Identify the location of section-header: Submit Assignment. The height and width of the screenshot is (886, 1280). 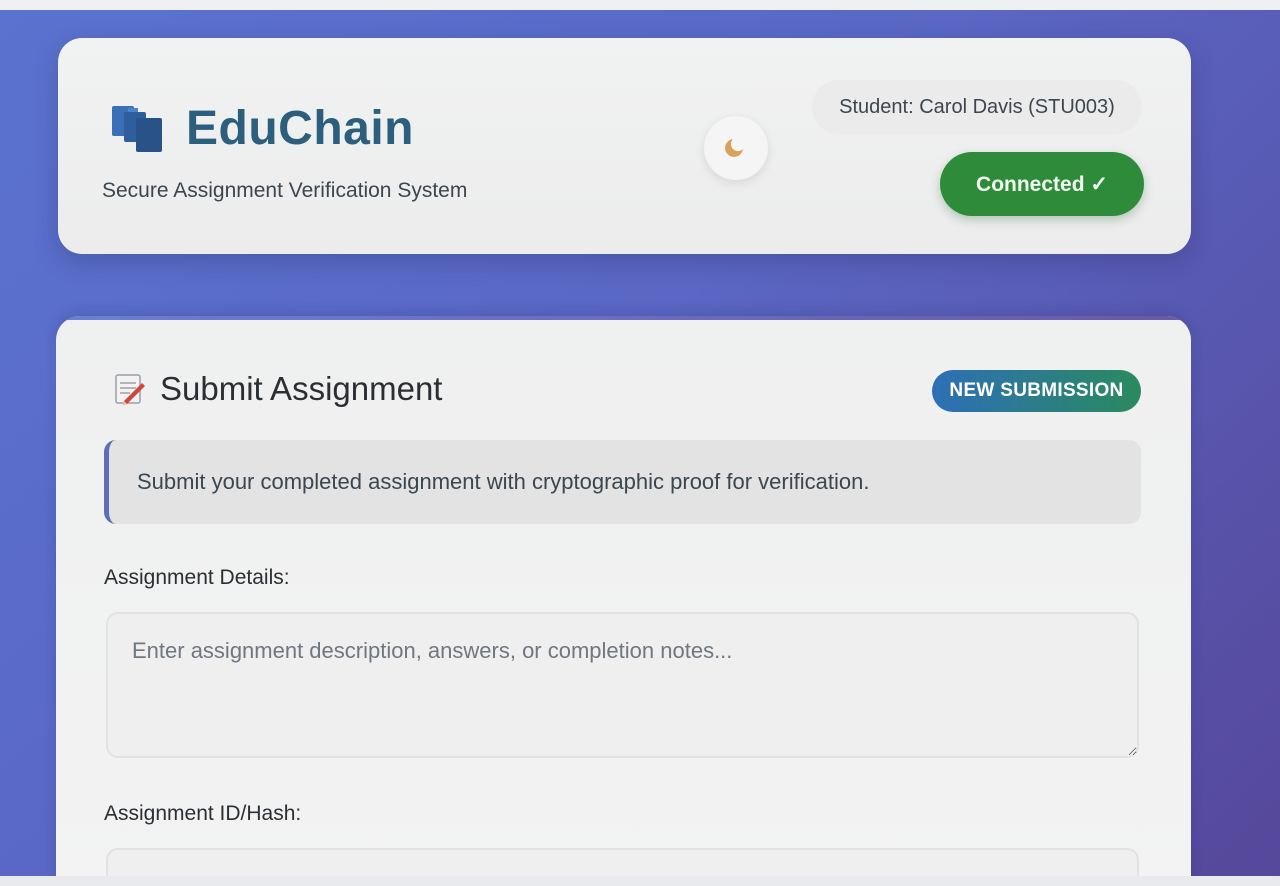
(277, 389).